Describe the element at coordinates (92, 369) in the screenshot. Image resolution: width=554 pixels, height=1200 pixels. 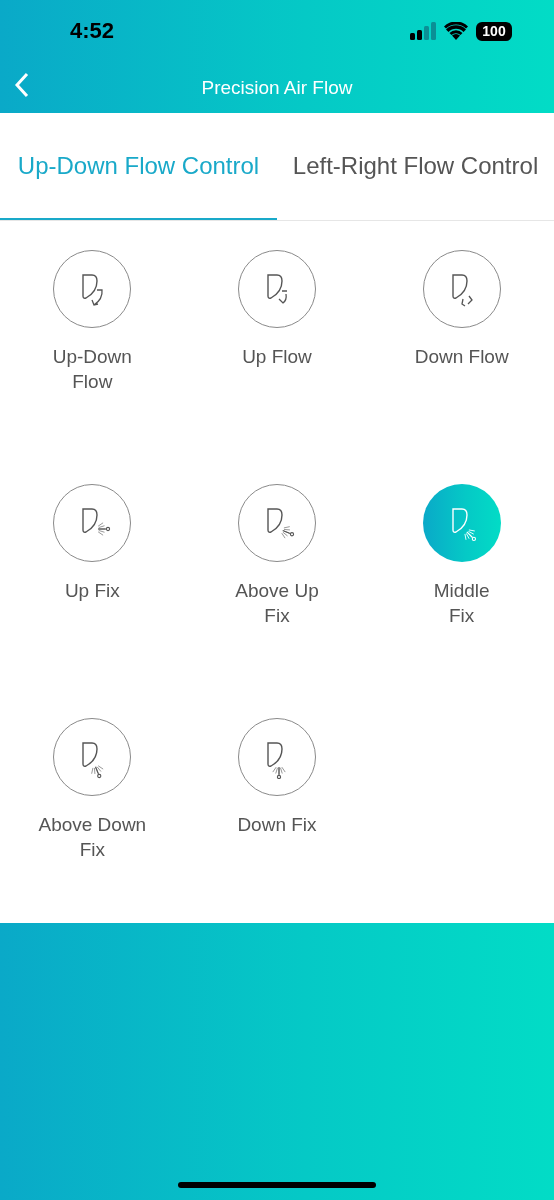
I see `mode-label: Up-Down Flow` at that location.